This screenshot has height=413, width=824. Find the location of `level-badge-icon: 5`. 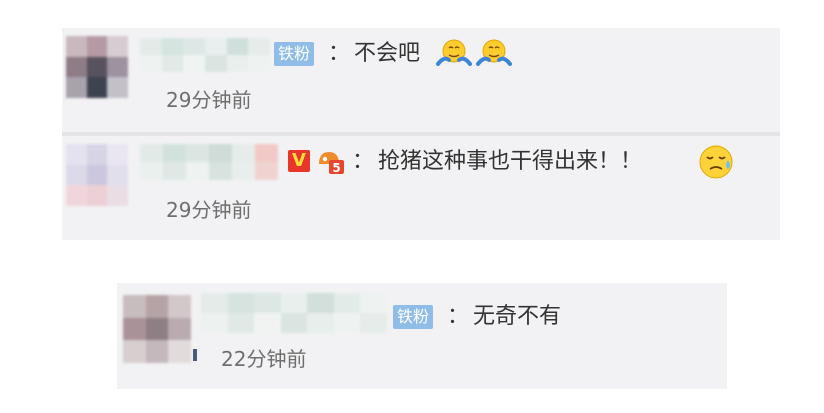

level-badge-icon: 5 is located at coordinates (331, 162).